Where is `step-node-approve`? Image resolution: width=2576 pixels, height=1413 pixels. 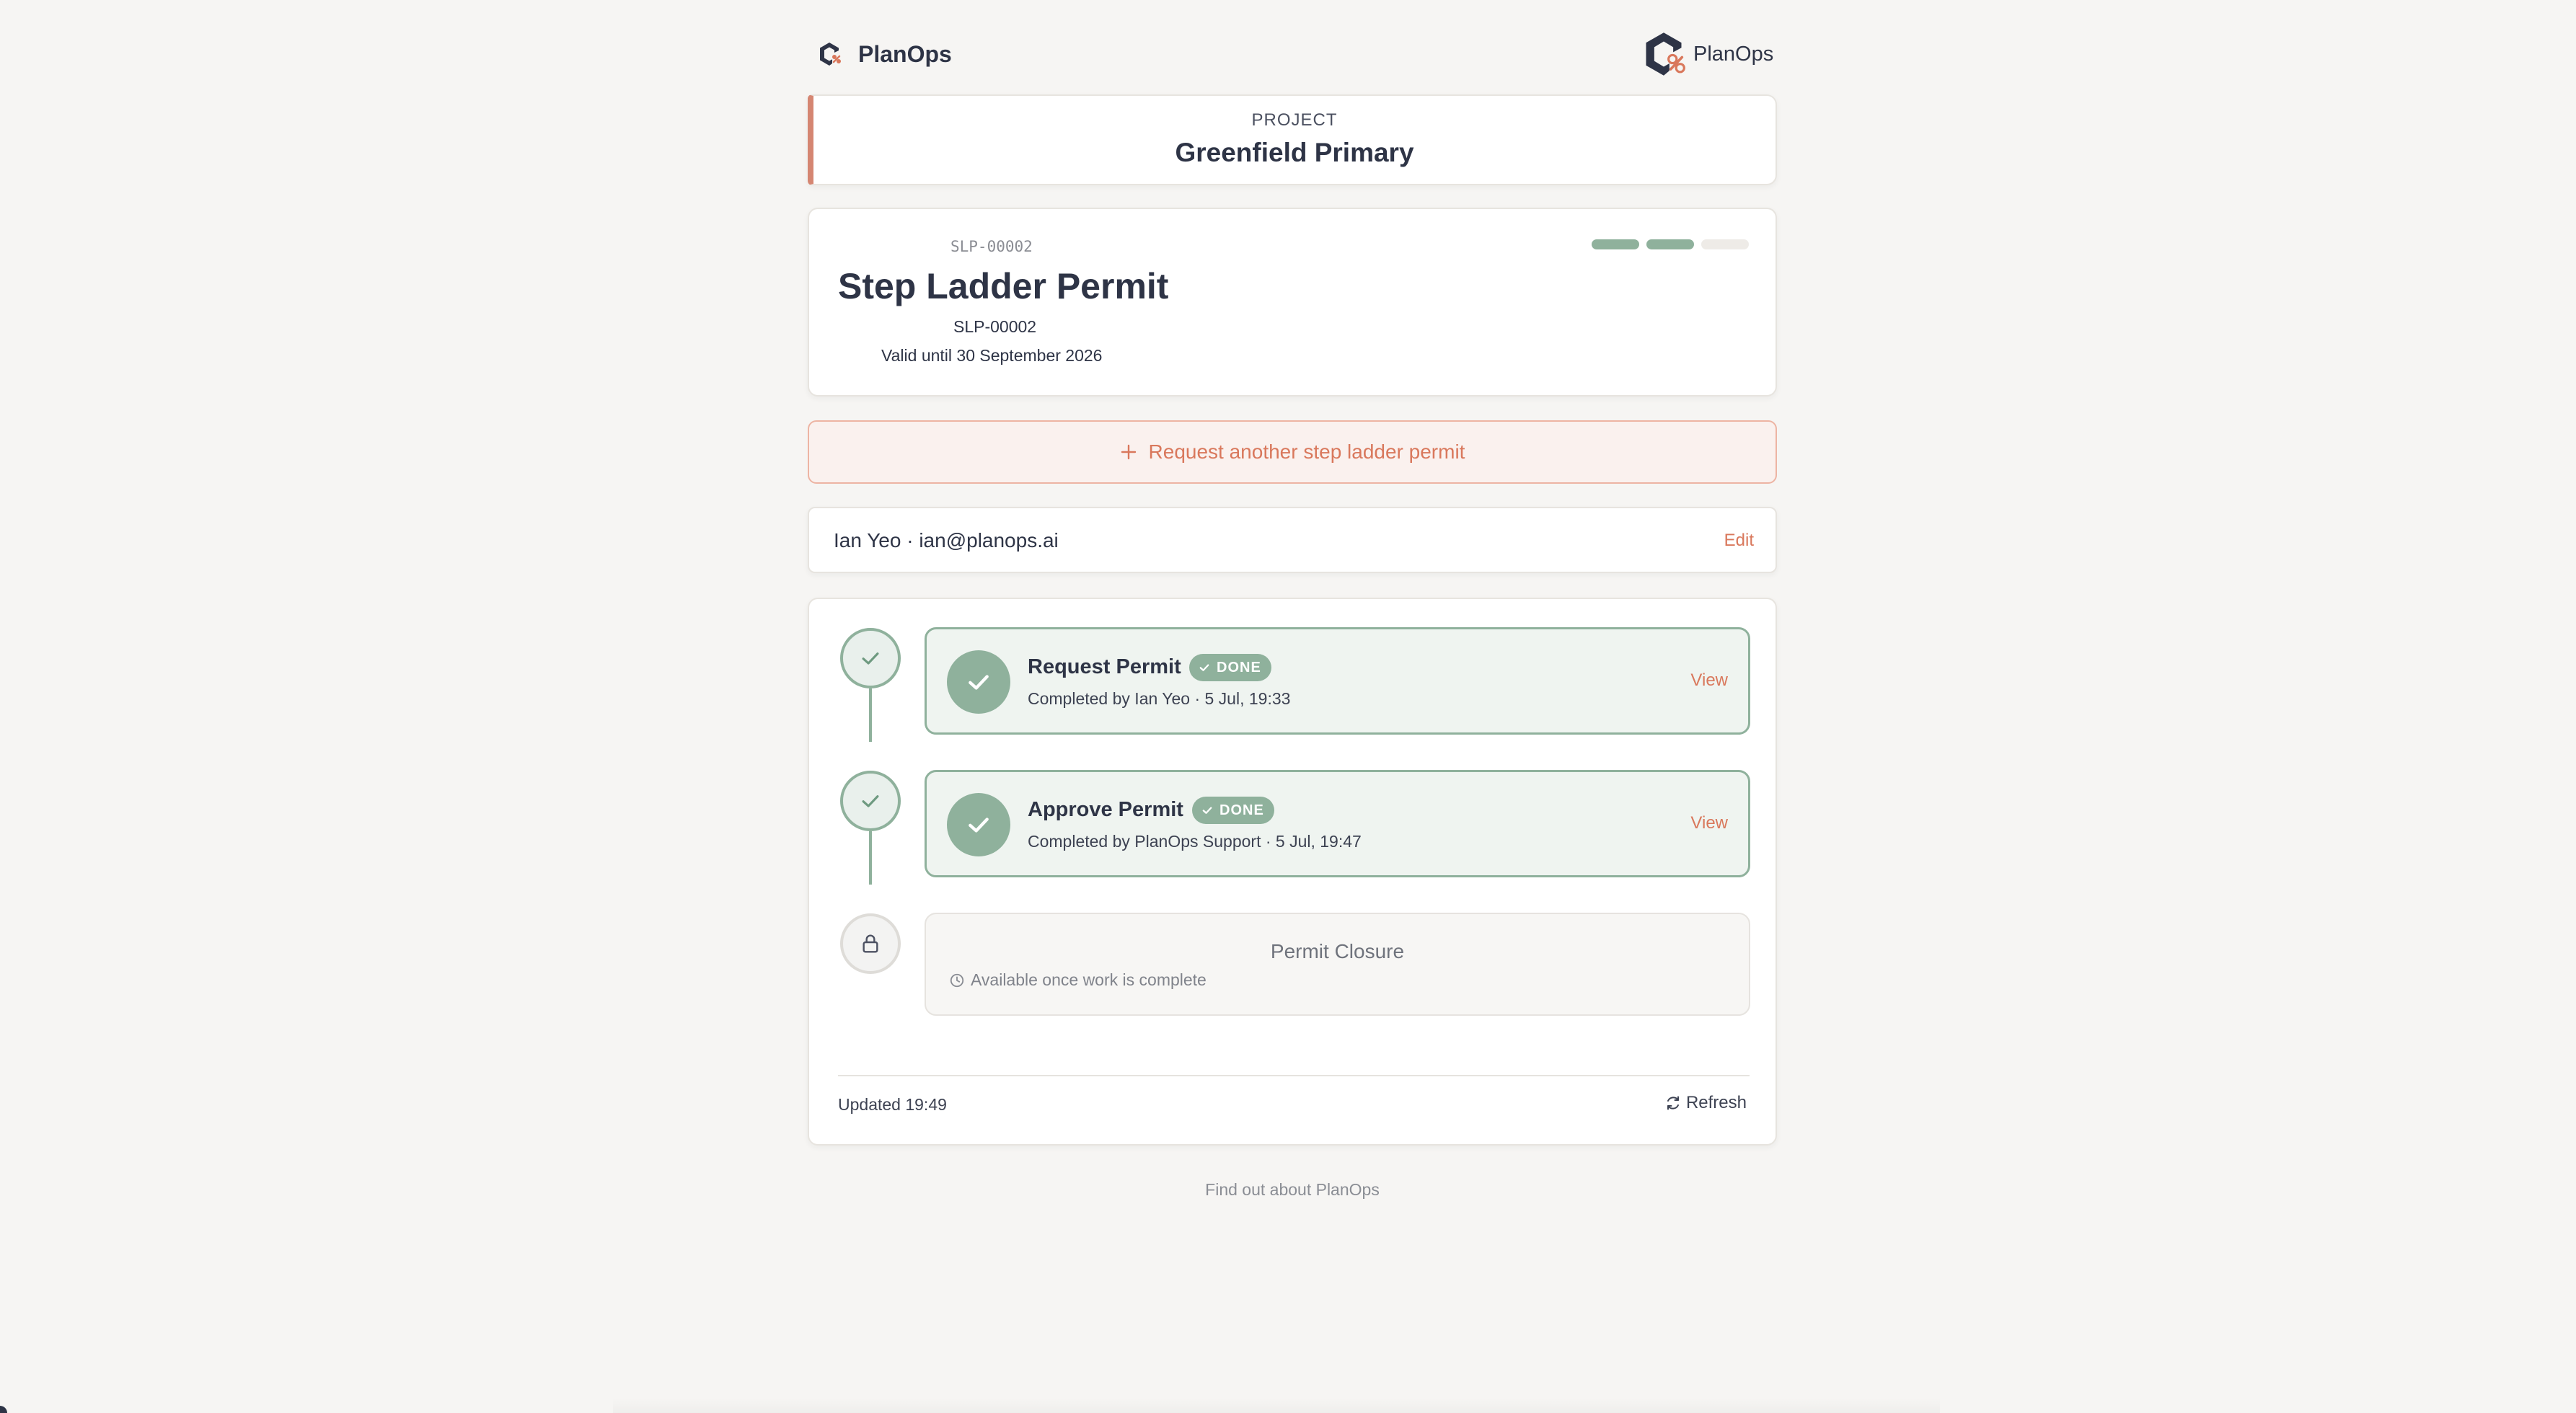
step-node-approve is located at coordinates (870, 801).